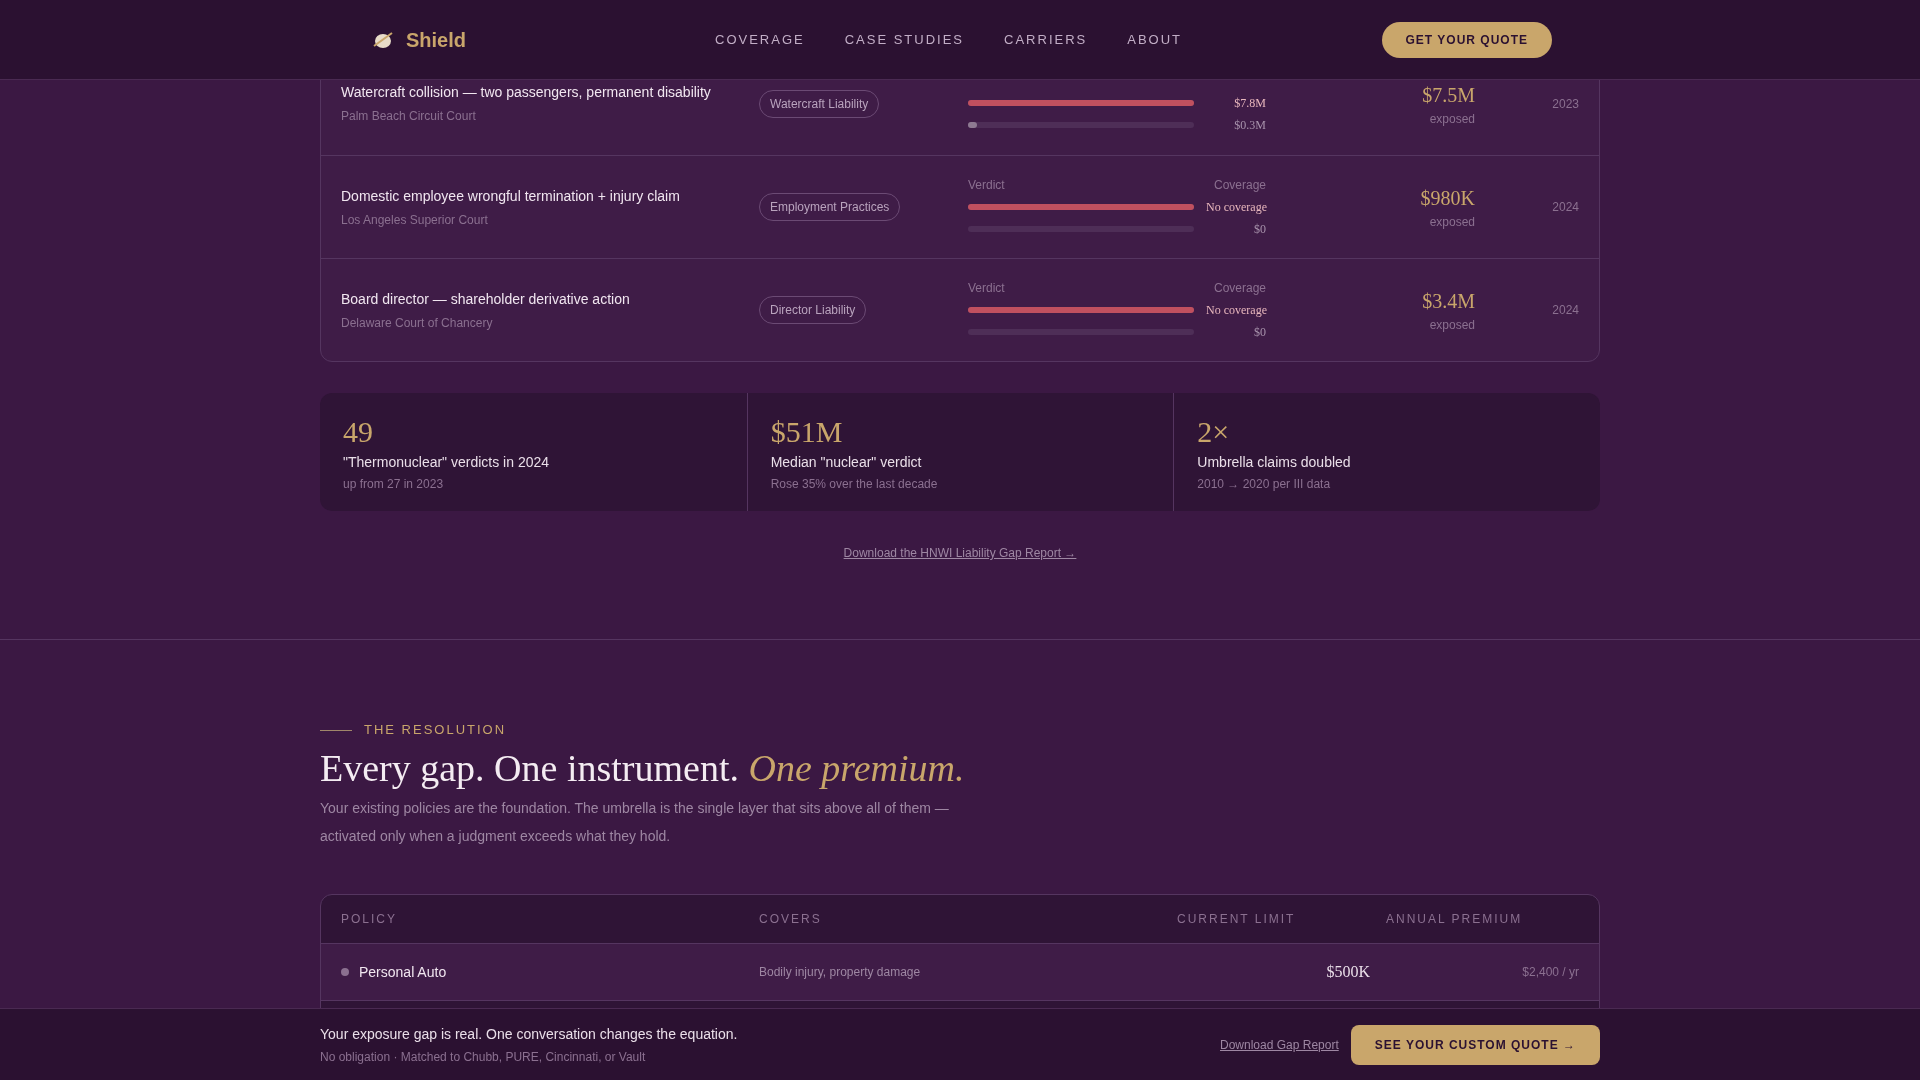 The image size is (1920, 1080). I want to click on quote-button: GET YOUR QUOTE, so click(1466, 39).